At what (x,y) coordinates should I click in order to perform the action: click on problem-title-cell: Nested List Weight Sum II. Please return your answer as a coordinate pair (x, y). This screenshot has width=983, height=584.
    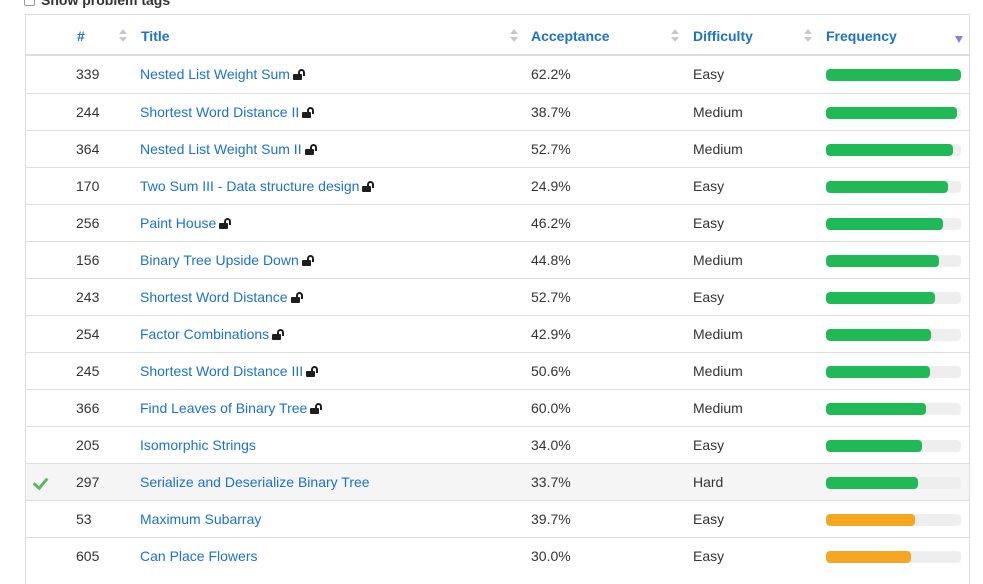
    Looking at the image, I should click on (229, 149).